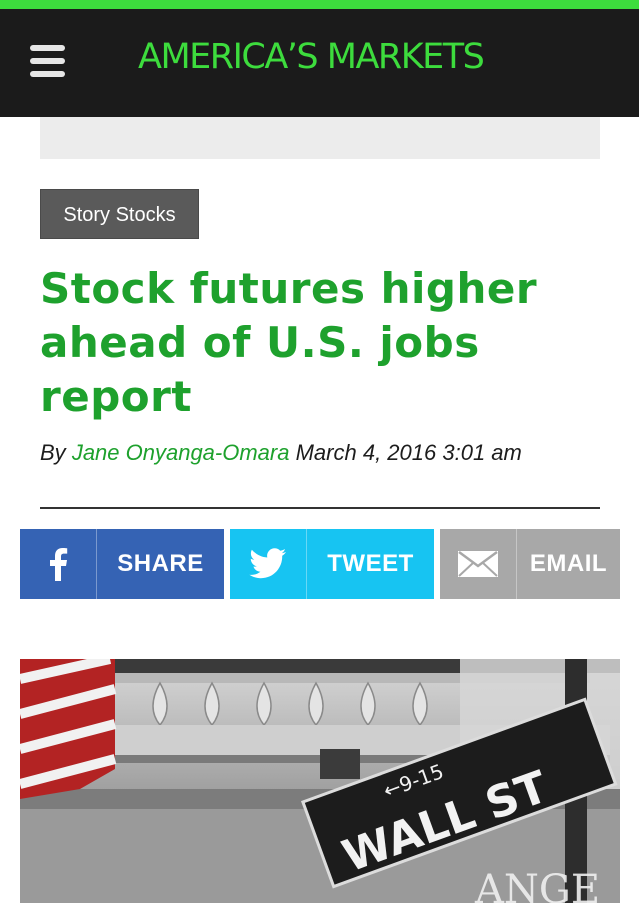 The width and height of the screenshot is (639, 903). Describe the element at coordinates (320, 508) in the screenshot. I see `byline-divider` at that location.